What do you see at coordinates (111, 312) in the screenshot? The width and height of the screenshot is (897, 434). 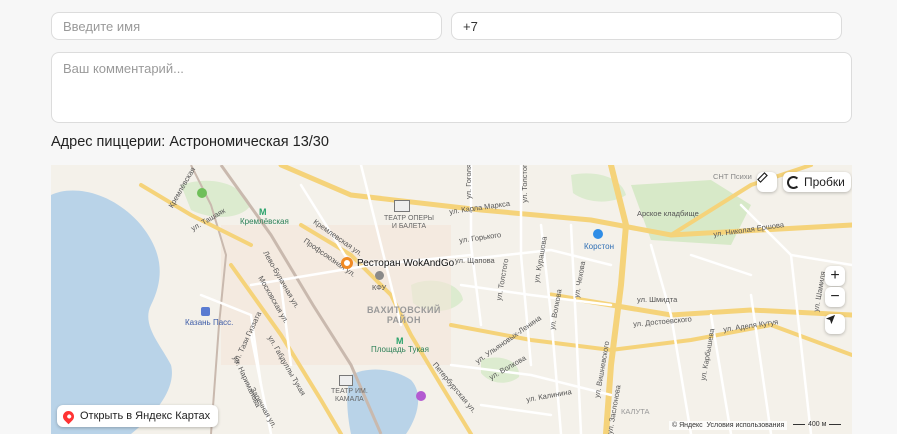 I see `kazanka-water` at bounding box center [111, 312].